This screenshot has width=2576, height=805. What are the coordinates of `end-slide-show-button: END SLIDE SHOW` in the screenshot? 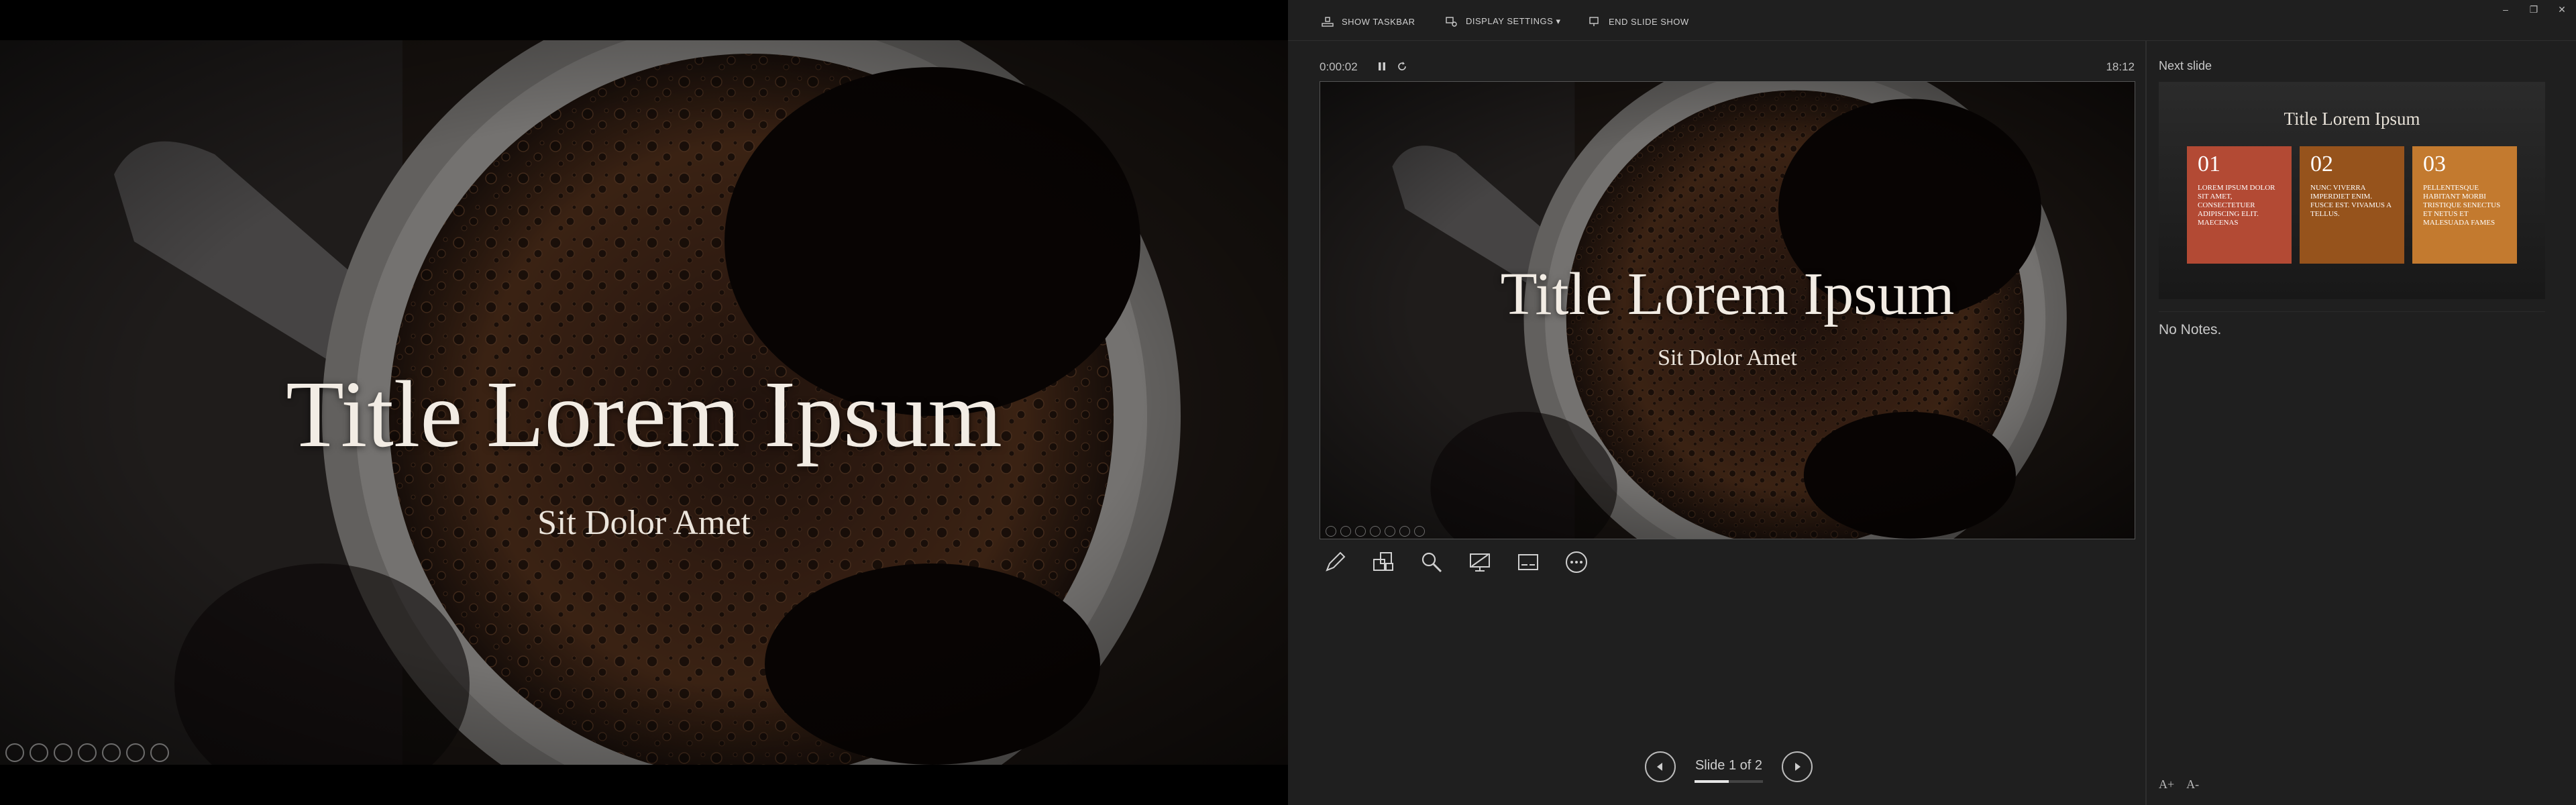 It's located at (1638, 21).